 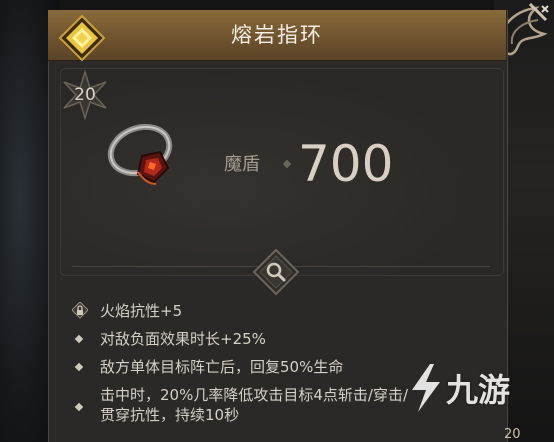 I want to click on item-name: 熔岩指环, so click(x=277, y=35).